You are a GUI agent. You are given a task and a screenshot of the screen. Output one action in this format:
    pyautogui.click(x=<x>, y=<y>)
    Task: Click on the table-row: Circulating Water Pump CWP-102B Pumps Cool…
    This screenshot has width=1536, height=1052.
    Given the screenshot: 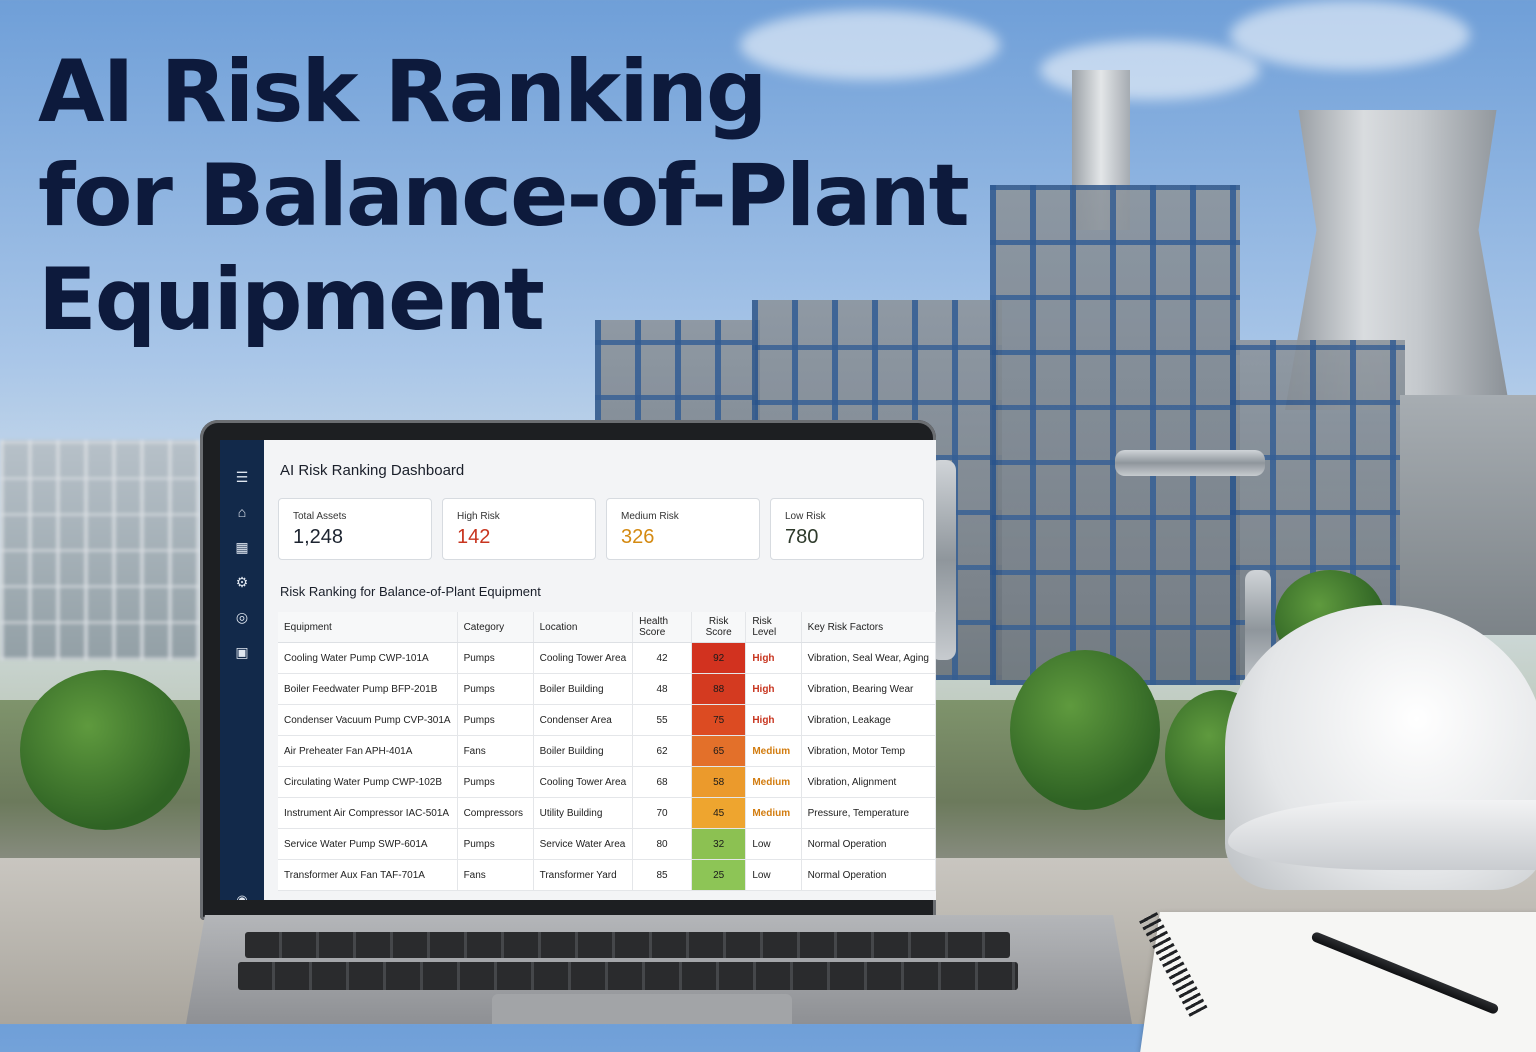 What is the action you would take?
    pyautogui.click(x=607, y=782)
    